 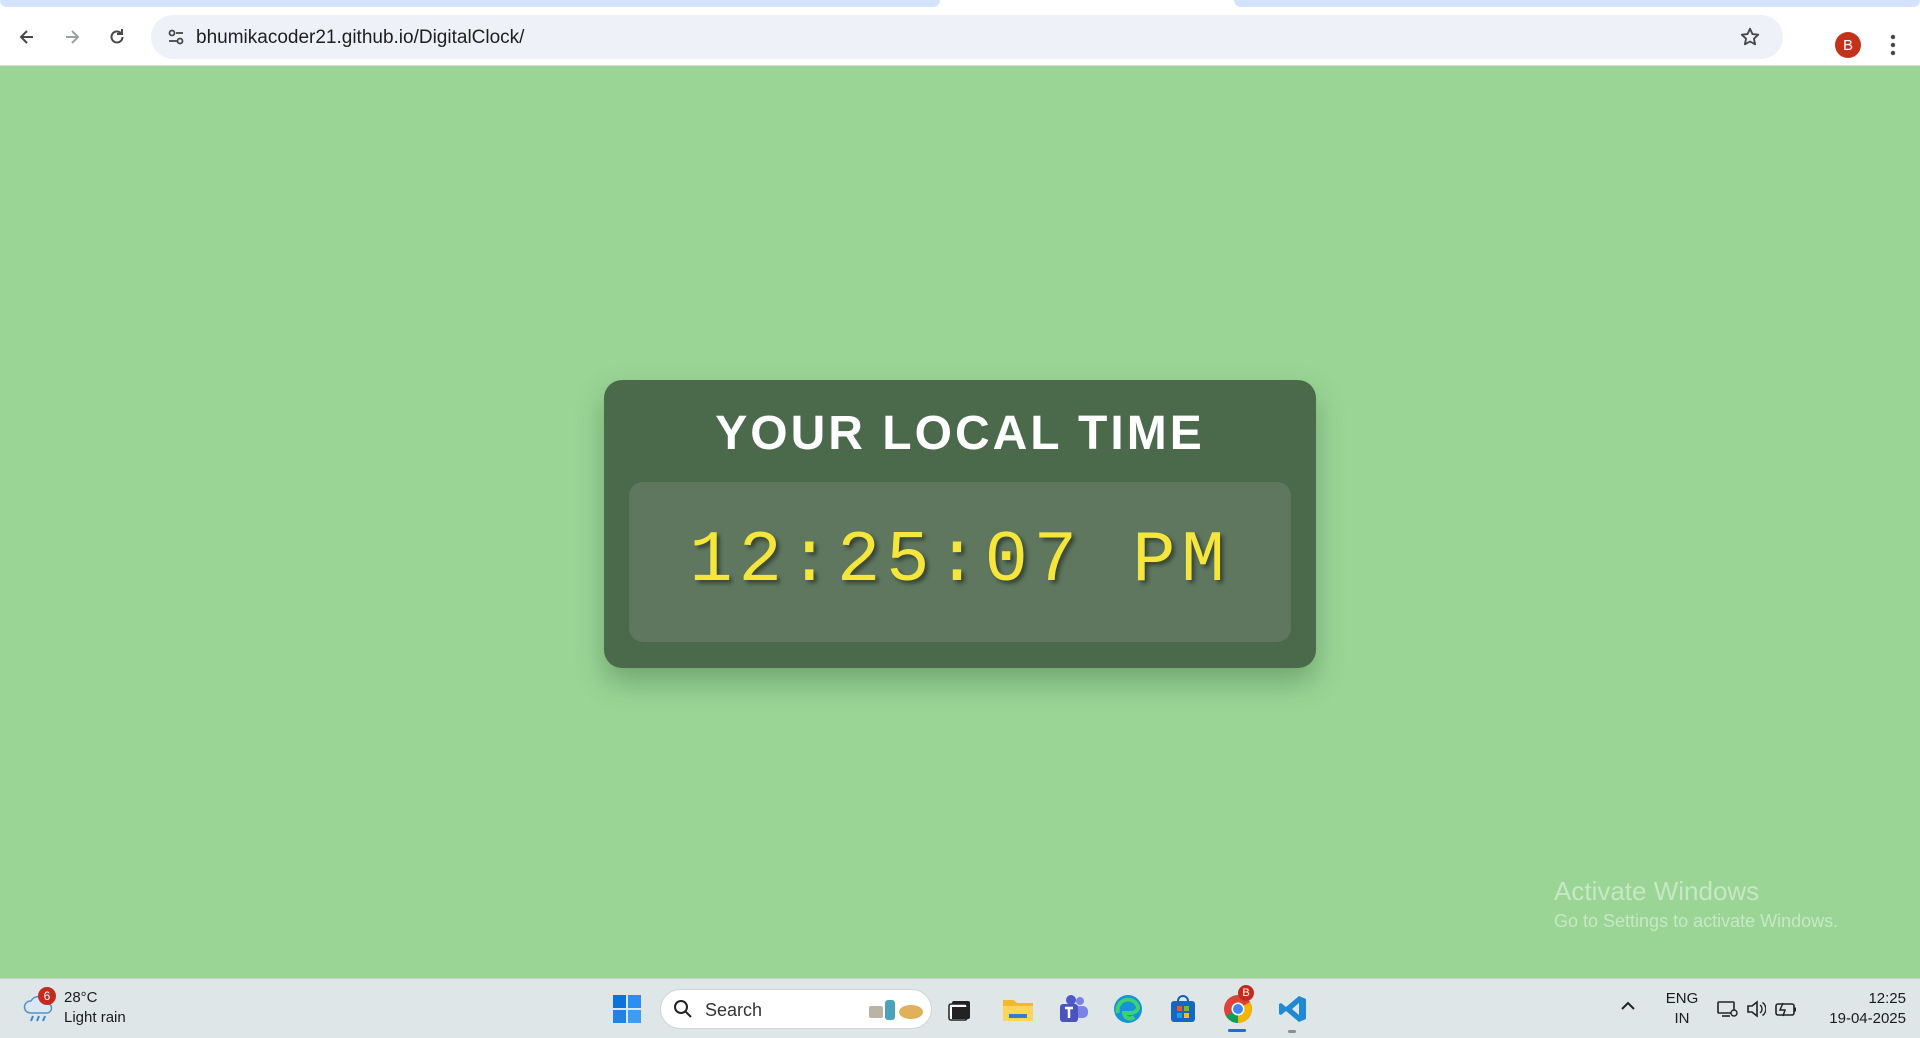 I want to click on system-time: 12:25, so click(x=1887, y=998).